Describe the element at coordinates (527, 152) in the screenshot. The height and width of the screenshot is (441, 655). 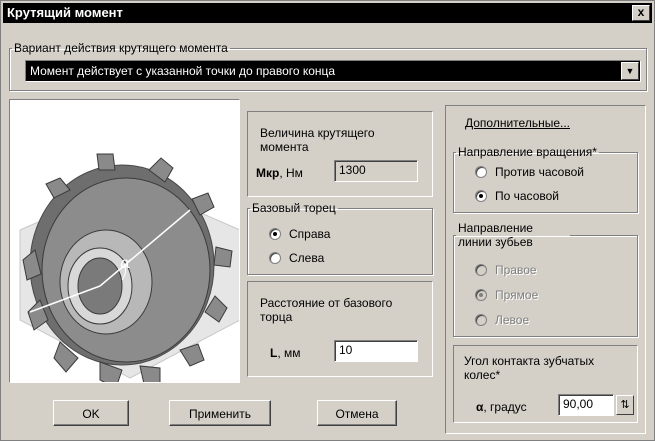
I see `rotation-legend: Направление вращения*` at that location.